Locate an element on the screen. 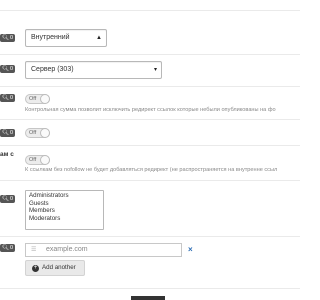 This screenshot has width=320, height=300. remove-icon: × is located at coordinates (190, 250).